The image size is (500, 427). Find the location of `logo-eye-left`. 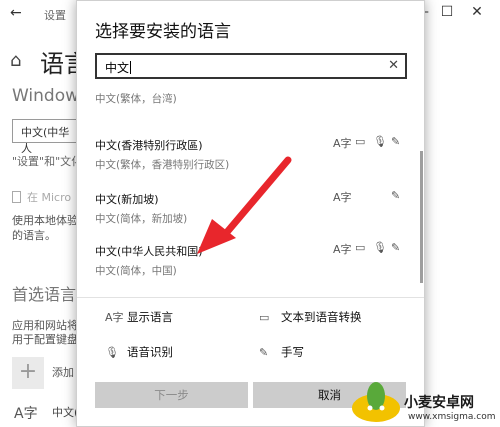

logo-eye-left is located at coordinates (370, 408).